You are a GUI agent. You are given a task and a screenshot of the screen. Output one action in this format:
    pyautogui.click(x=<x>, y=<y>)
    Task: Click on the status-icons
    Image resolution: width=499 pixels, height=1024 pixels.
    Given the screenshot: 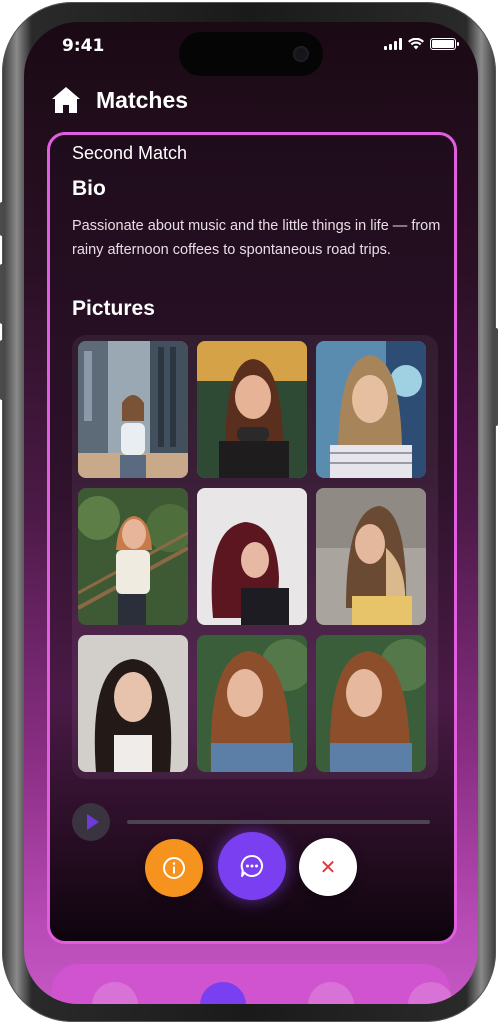 What is the action you would take?
    pyautogui.click(x=421, y=44)
    